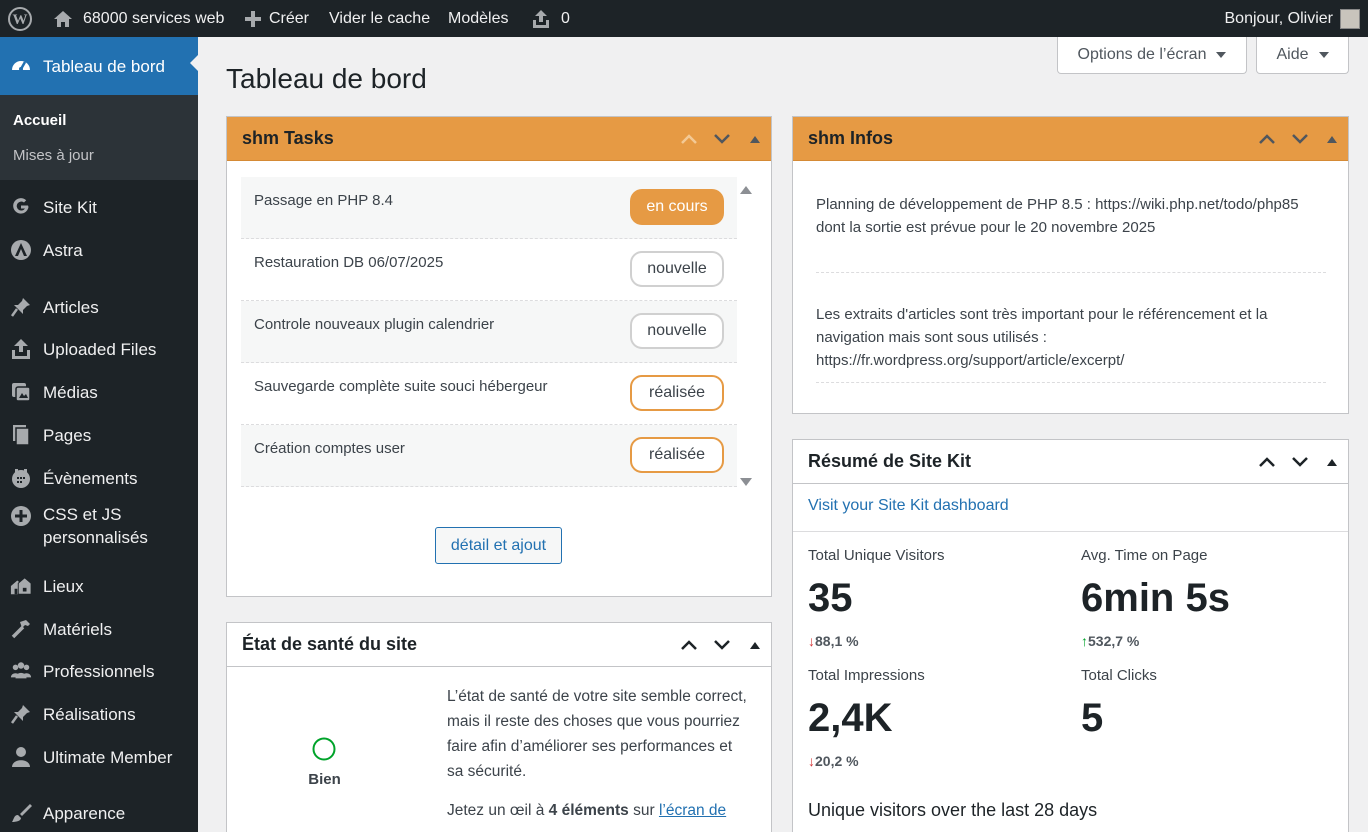 This screenshot has width=1368, height=832. What do you see at coordinates (21, 757) in the screenshot?
I see `user-icon` at bounding box center [21, 757].